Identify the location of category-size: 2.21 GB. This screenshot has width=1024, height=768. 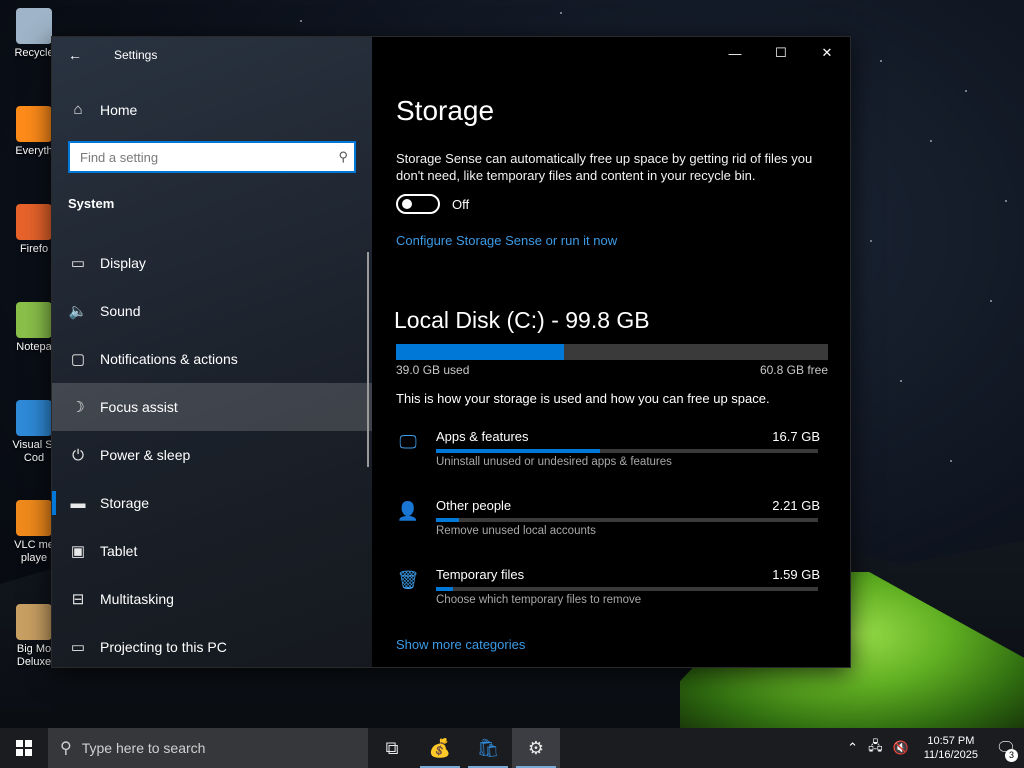
(796, 505).